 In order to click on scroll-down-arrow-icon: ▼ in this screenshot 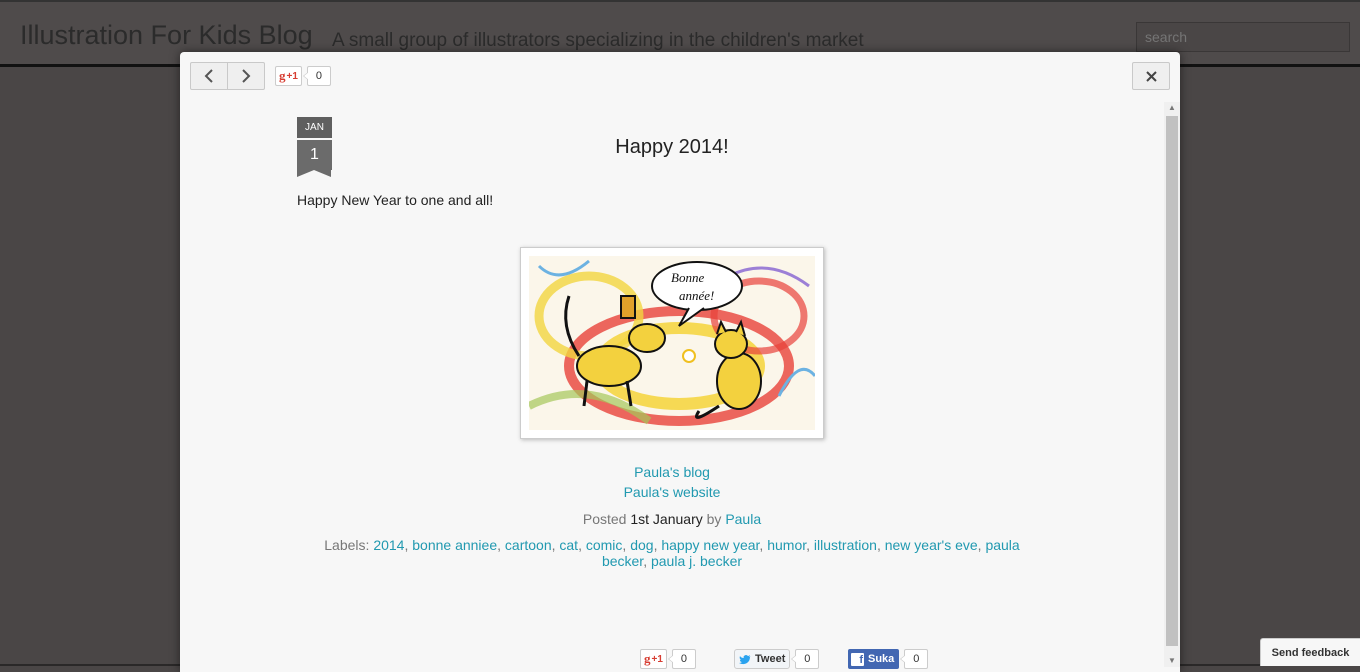, I will do `click(1172, 661)`.